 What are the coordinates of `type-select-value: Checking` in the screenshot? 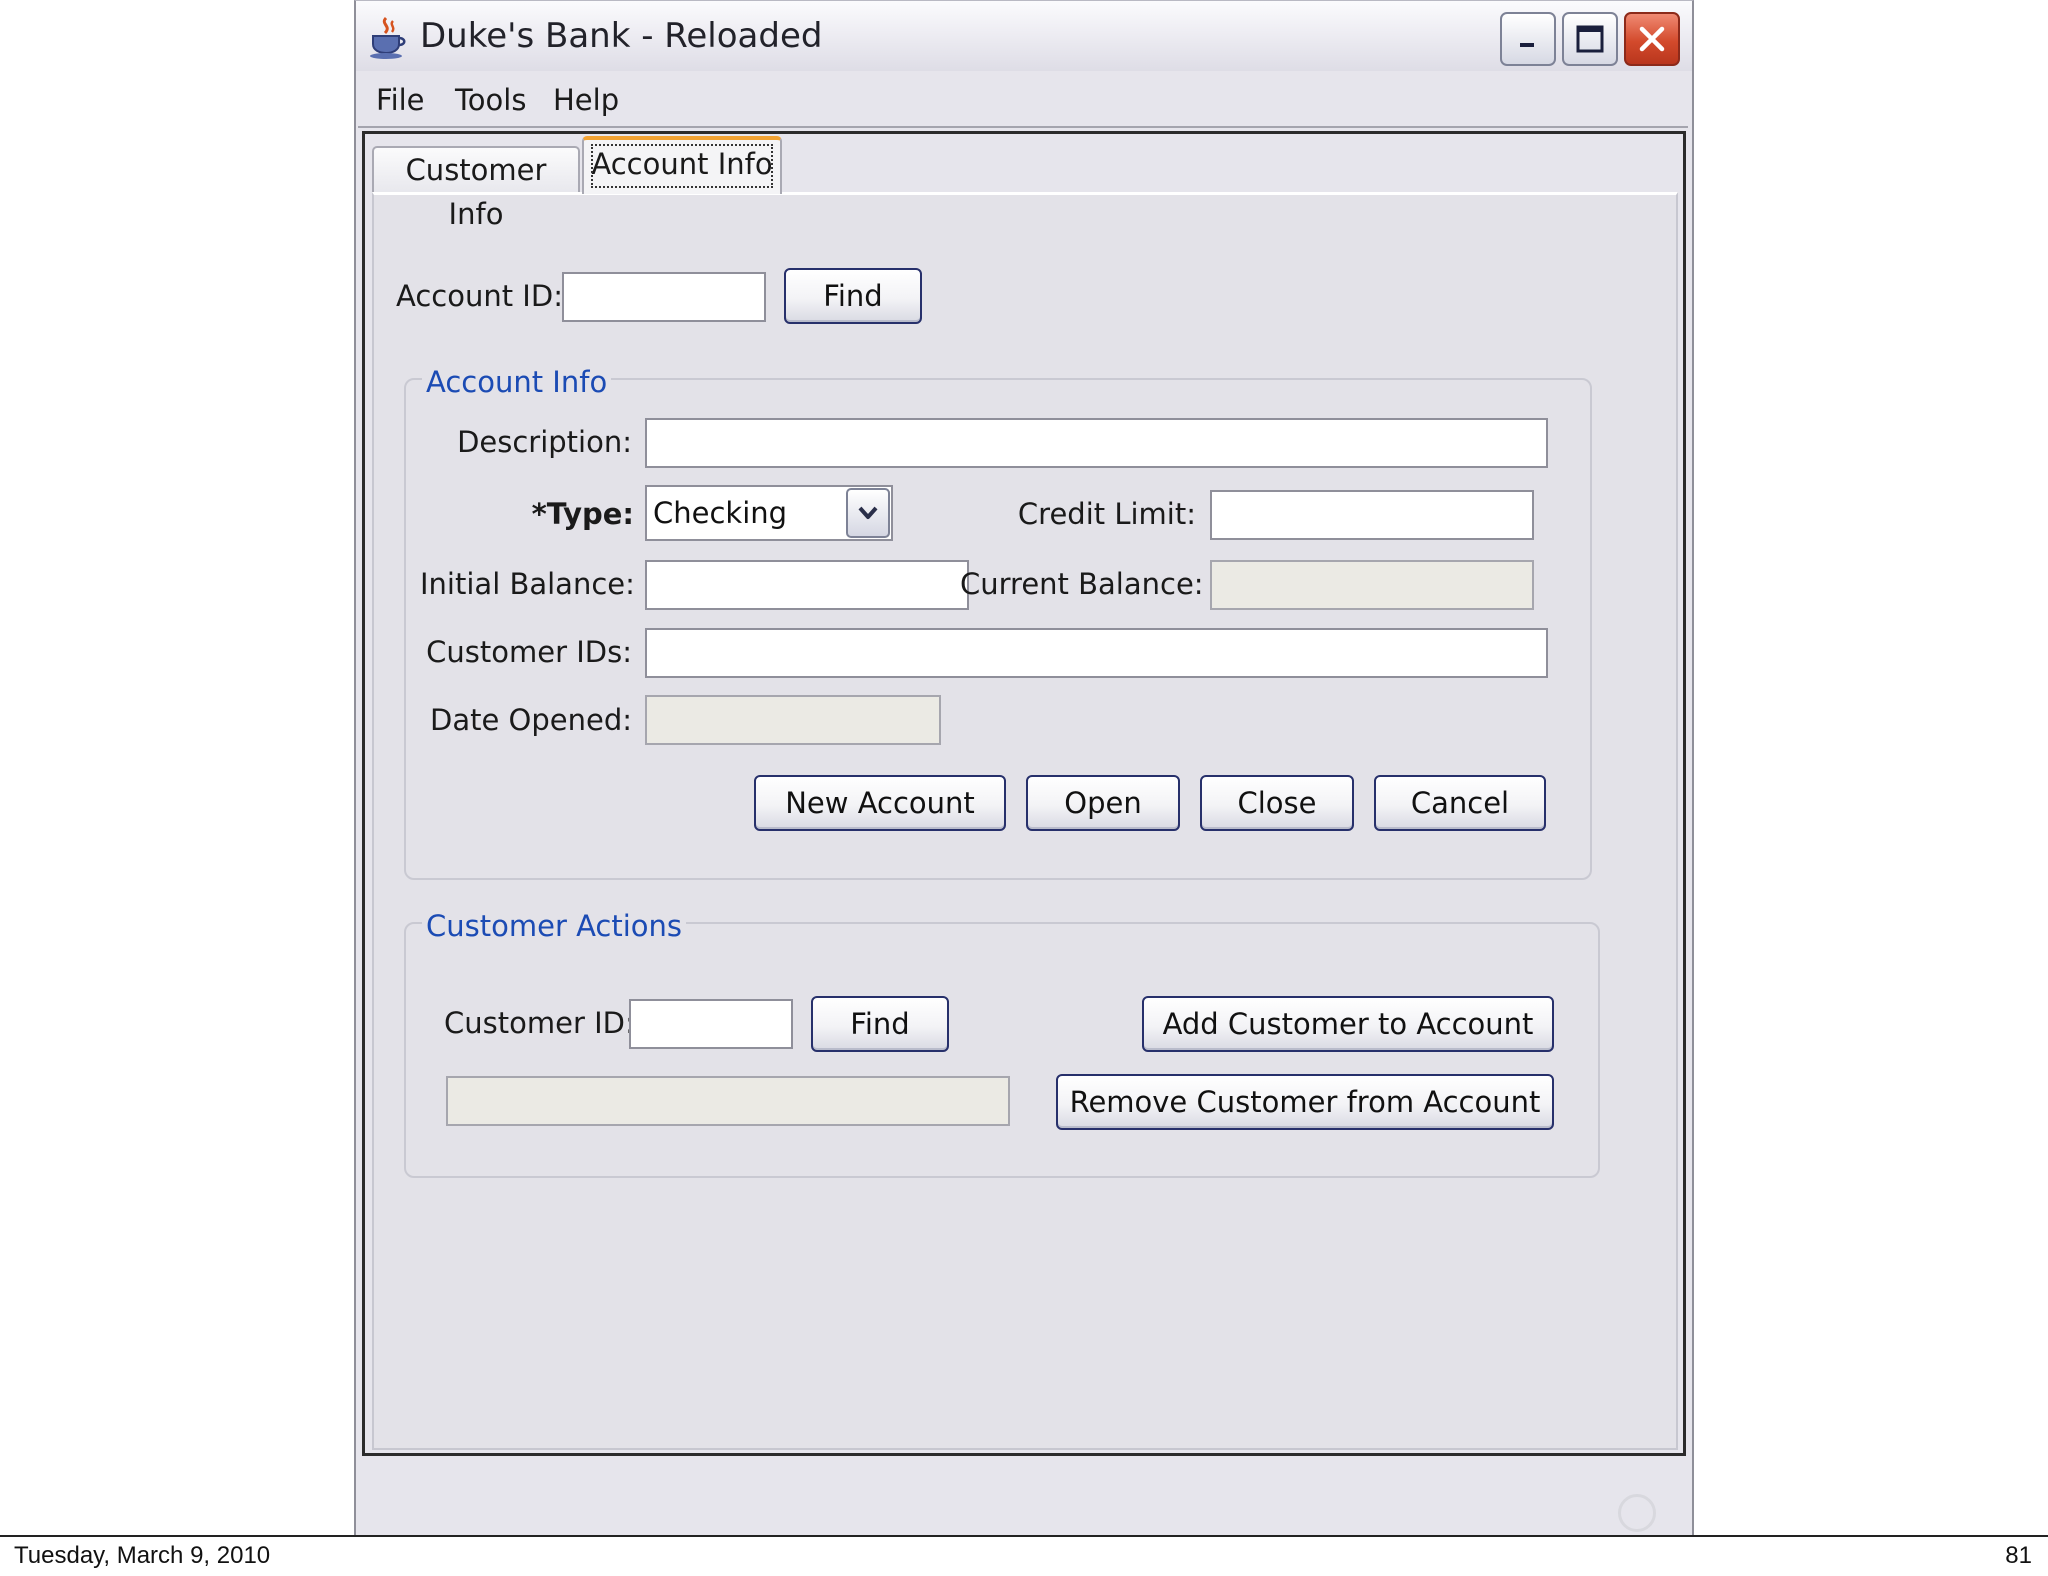 It's located at (720, 513).